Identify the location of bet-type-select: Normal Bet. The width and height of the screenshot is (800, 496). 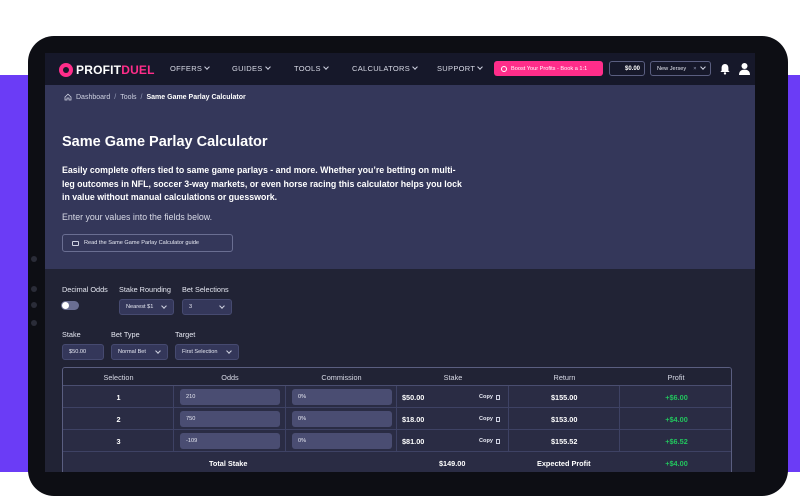
(139, 352).